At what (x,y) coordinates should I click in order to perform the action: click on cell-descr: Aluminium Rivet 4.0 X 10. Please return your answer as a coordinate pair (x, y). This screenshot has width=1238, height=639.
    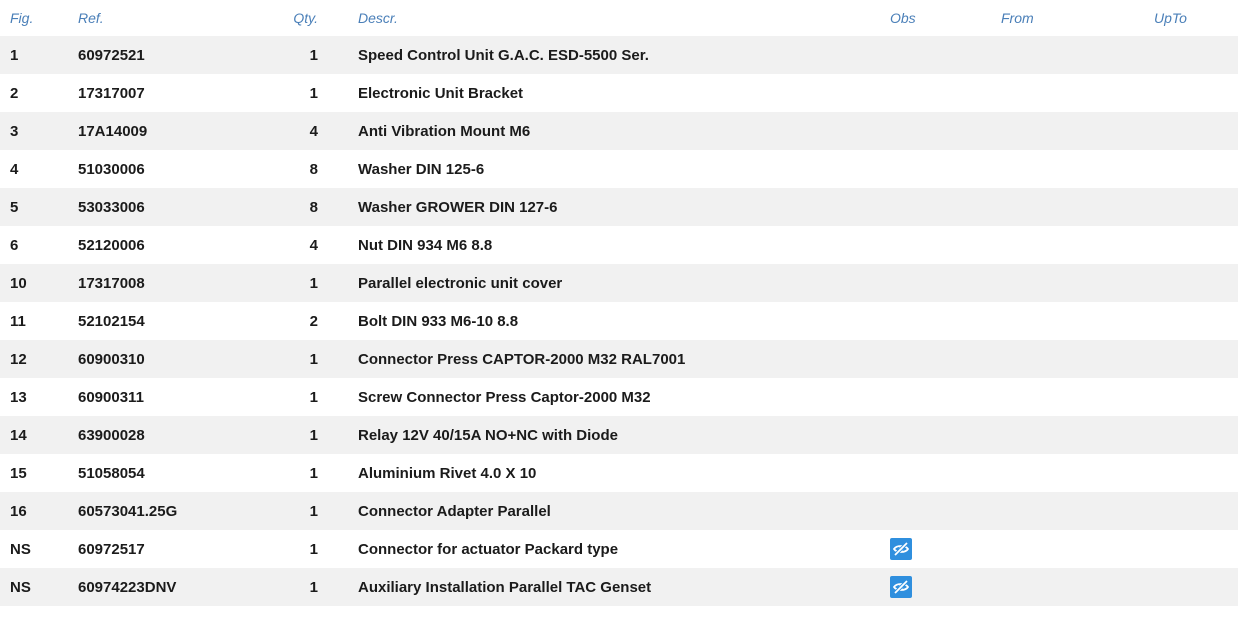
    Looking at the image, I should click on (624, 473).